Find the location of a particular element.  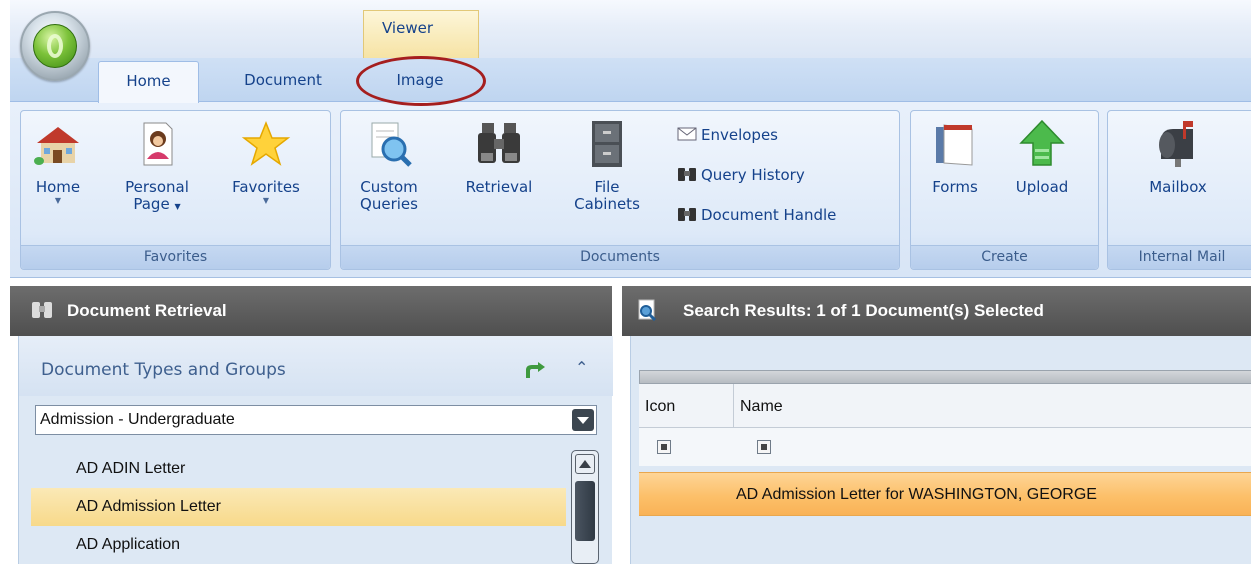

document-group-select: Admission - Undergraduate is located at coordinates (316, 420).